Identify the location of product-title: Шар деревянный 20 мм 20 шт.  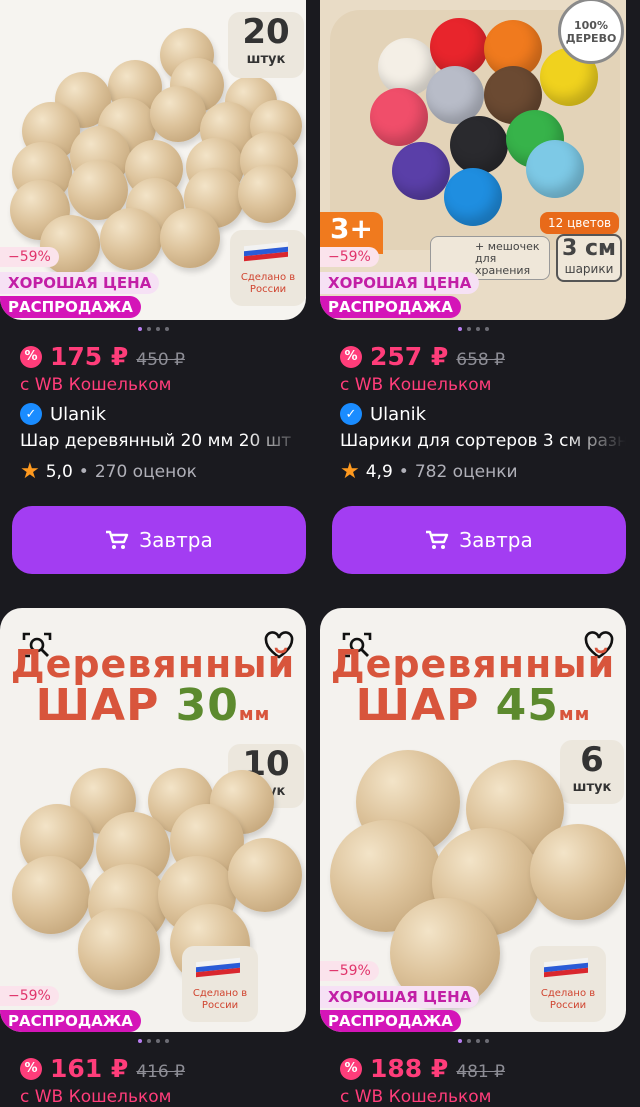
(153, 441).